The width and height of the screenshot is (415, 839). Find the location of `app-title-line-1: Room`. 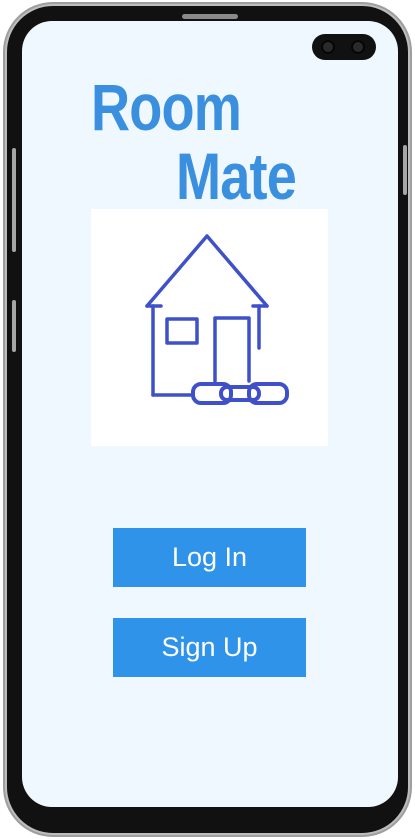

app-title-line-1: Room is located at coordinates (166, 107).